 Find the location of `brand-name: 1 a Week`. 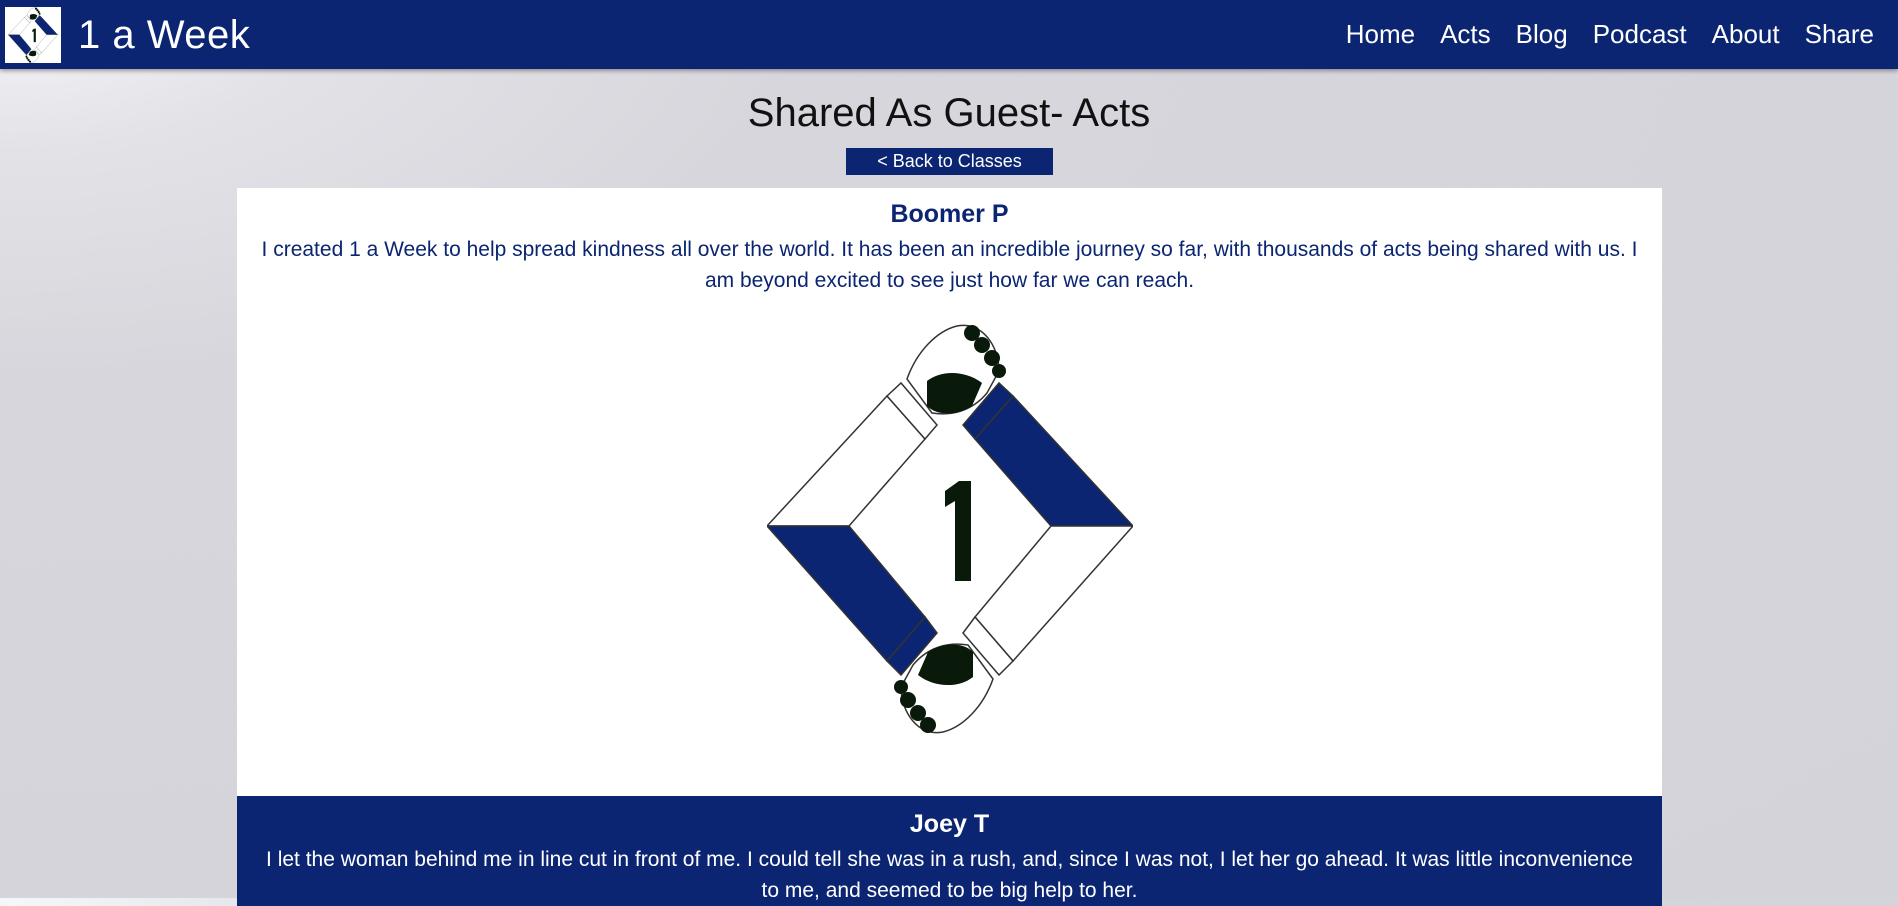

brand-name: 1 a Week is located at coordinates (164, 35).